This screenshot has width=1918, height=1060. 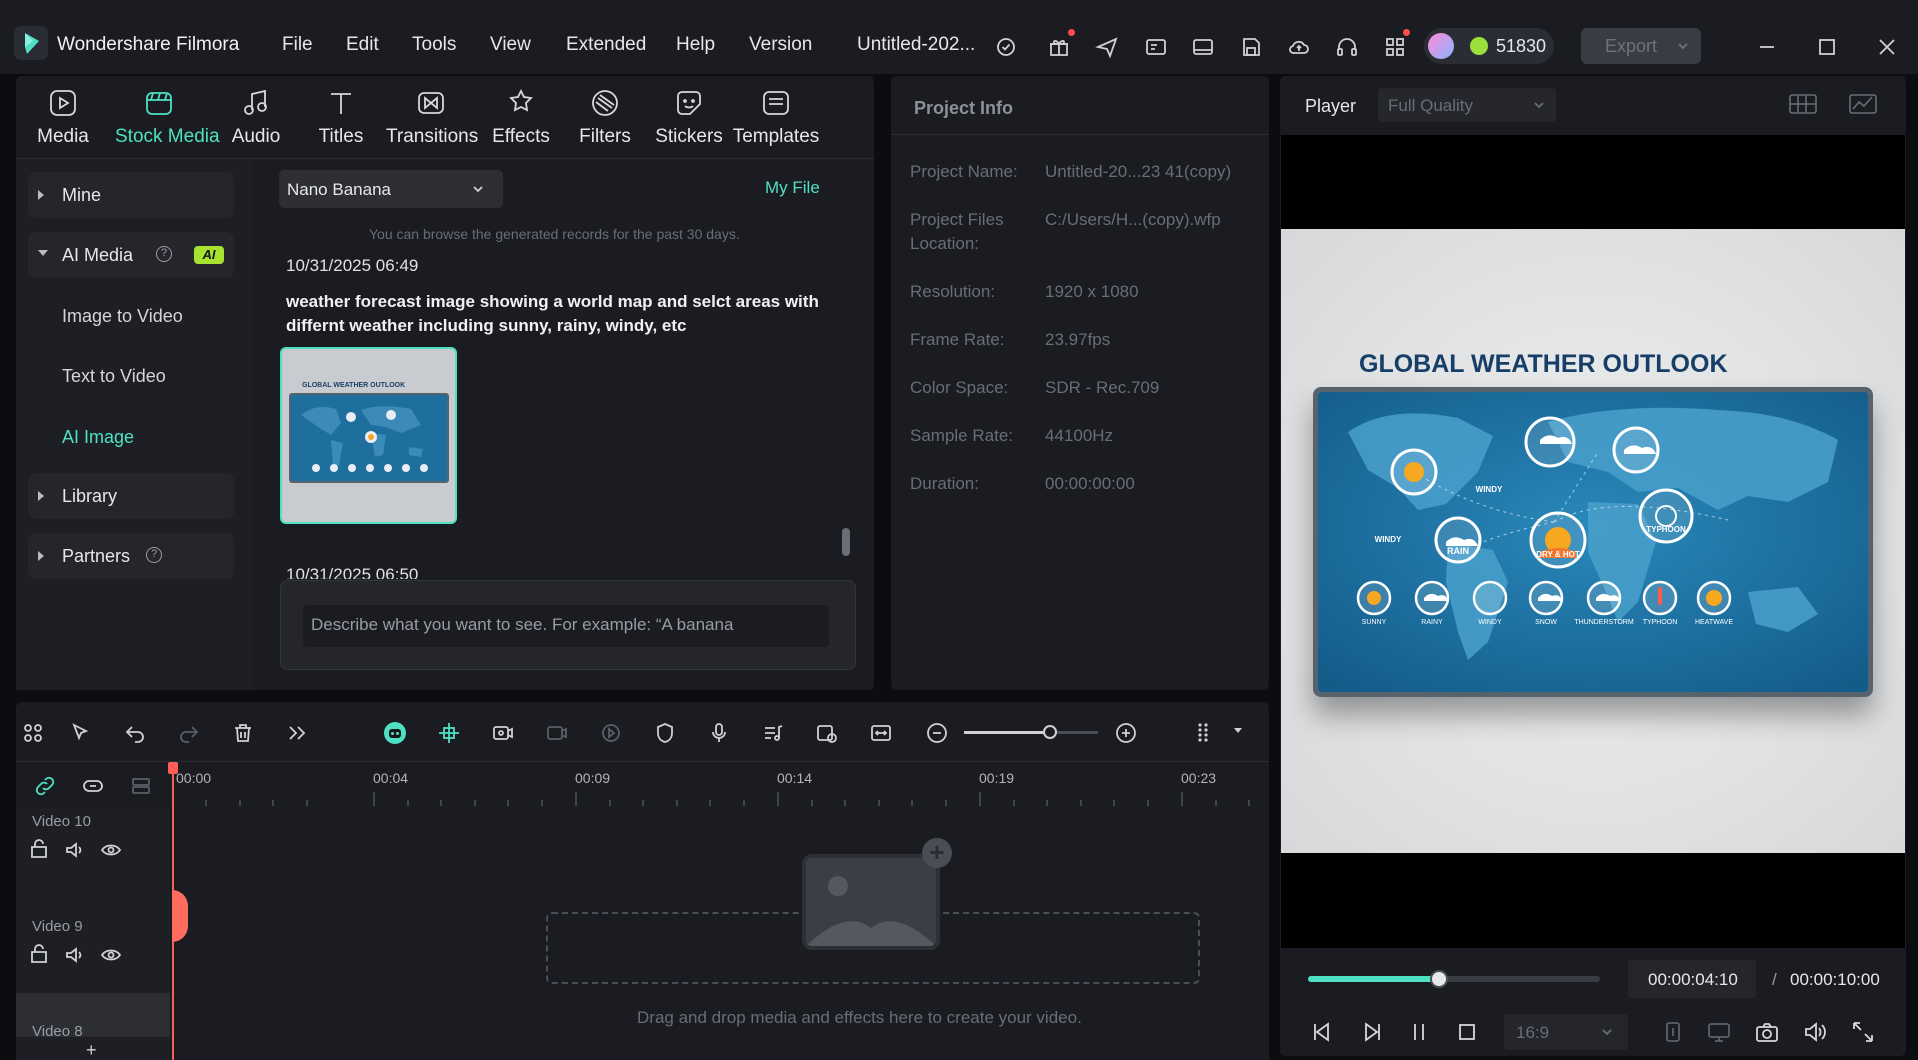 What do you see at coordinates (1126, 733) in the screenshot?
I see `zoom-in-icon` at bounding box center [1126, 733].